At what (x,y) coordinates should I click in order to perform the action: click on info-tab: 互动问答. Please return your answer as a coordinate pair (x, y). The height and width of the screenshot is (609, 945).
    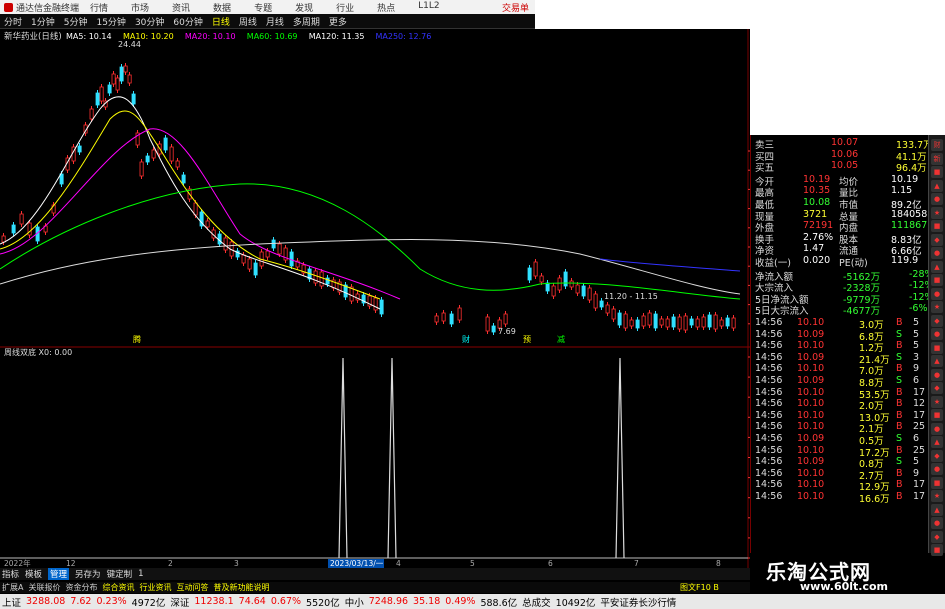
    Looking at the image, I should click on (192, 587).